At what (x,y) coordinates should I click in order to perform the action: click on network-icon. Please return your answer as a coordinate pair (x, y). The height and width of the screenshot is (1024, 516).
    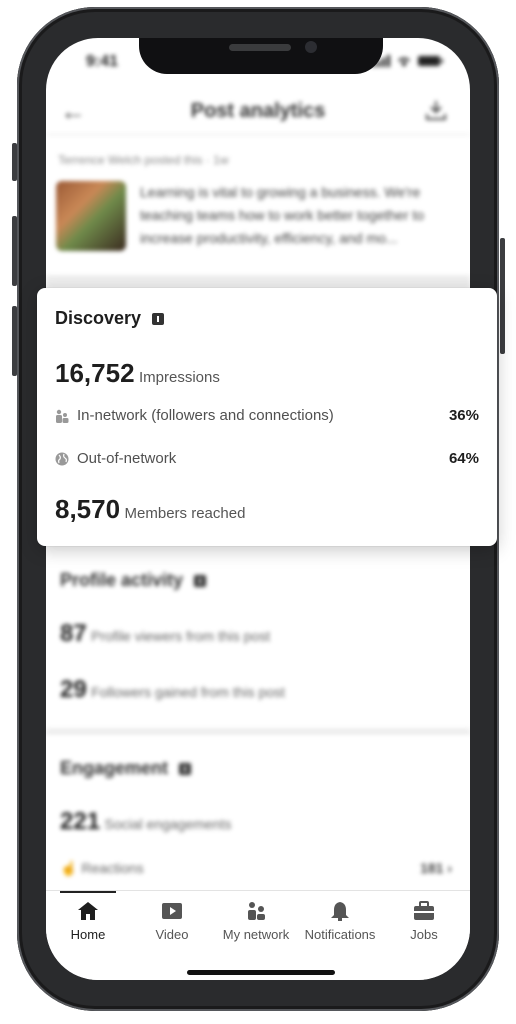
    Looking at the image, I should click on (256, 911).